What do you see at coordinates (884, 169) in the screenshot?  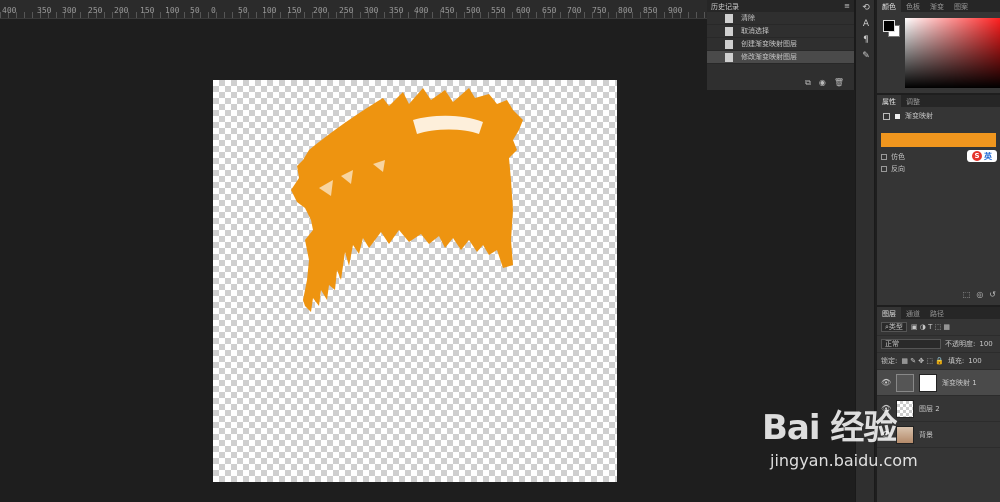 I see `reverse-checkbox` at bounding box center [884, 169].